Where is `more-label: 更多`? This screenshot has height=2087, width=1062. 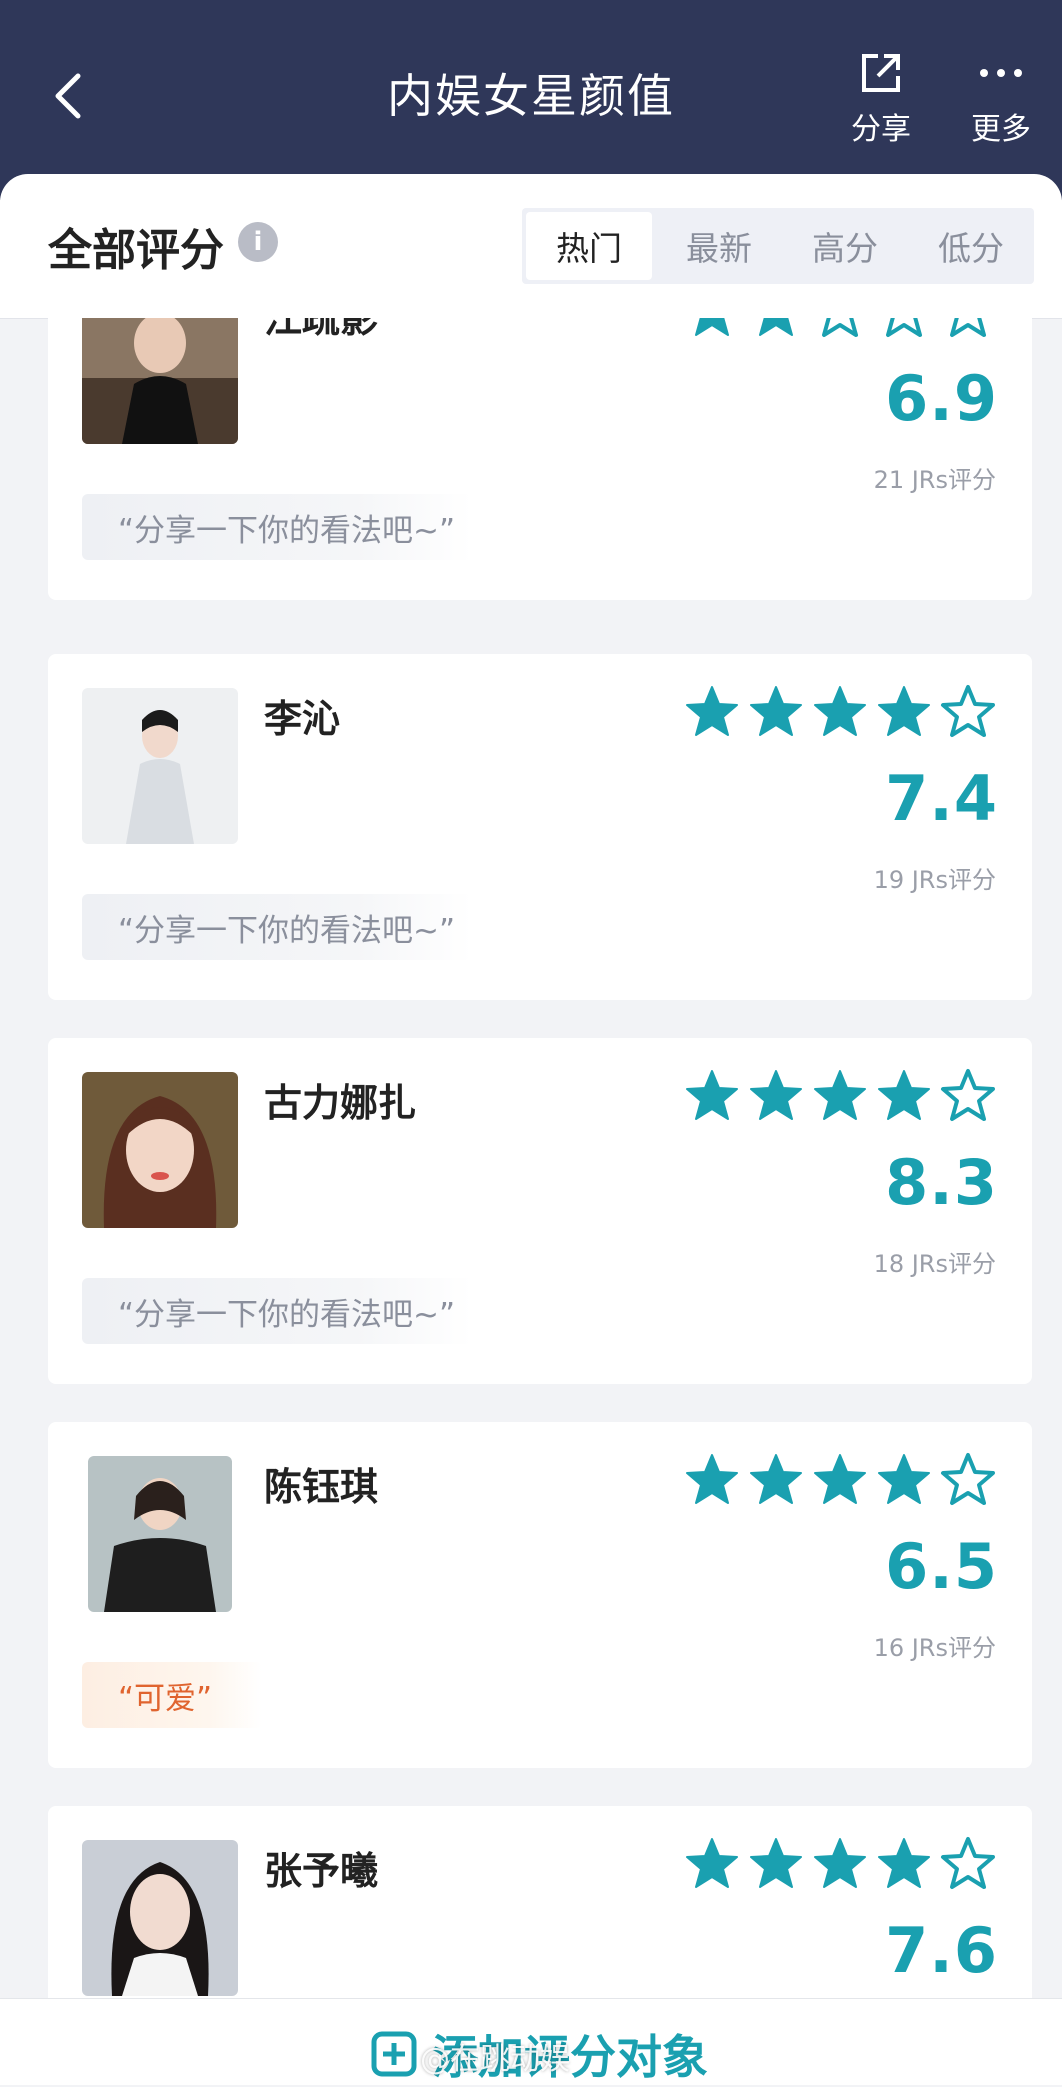 more-label: 更多 is located at coordinates (1001, 129).